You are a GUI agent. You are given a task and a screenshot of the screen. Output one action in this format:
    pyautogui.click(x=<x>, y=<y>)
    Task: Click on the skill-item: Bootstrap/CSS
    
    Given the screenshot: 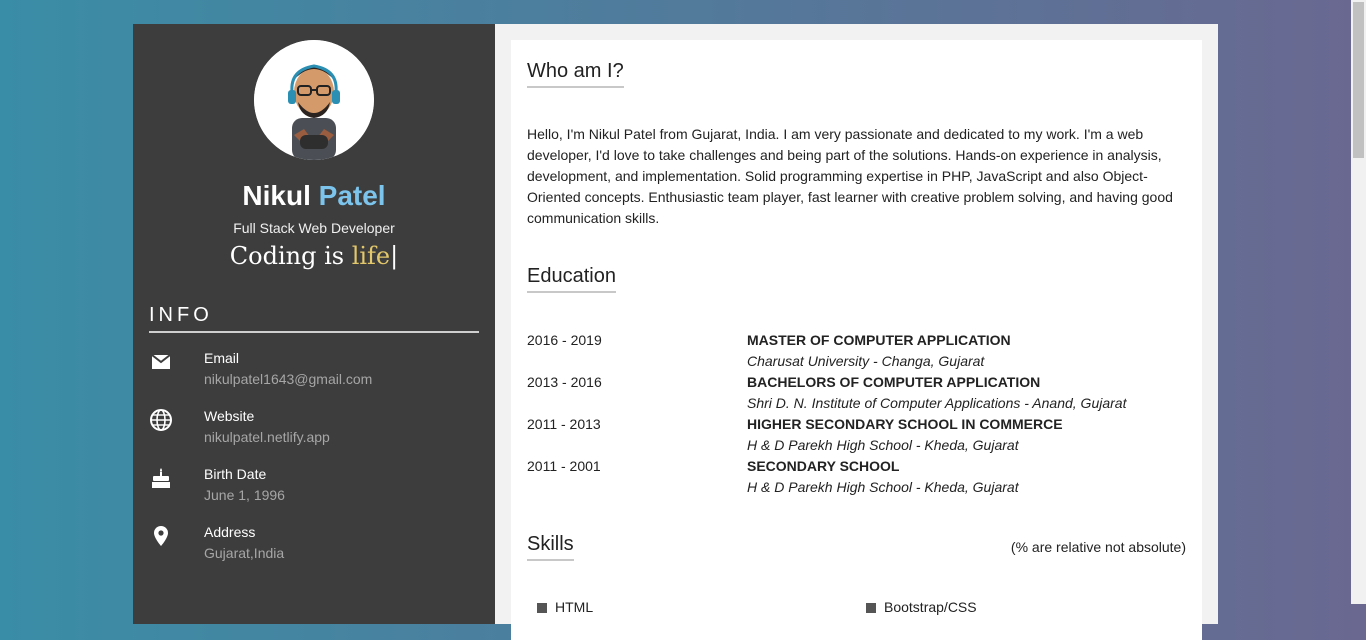 What is the action you would take?
    pyautogui.click(x=921, y=607)
    